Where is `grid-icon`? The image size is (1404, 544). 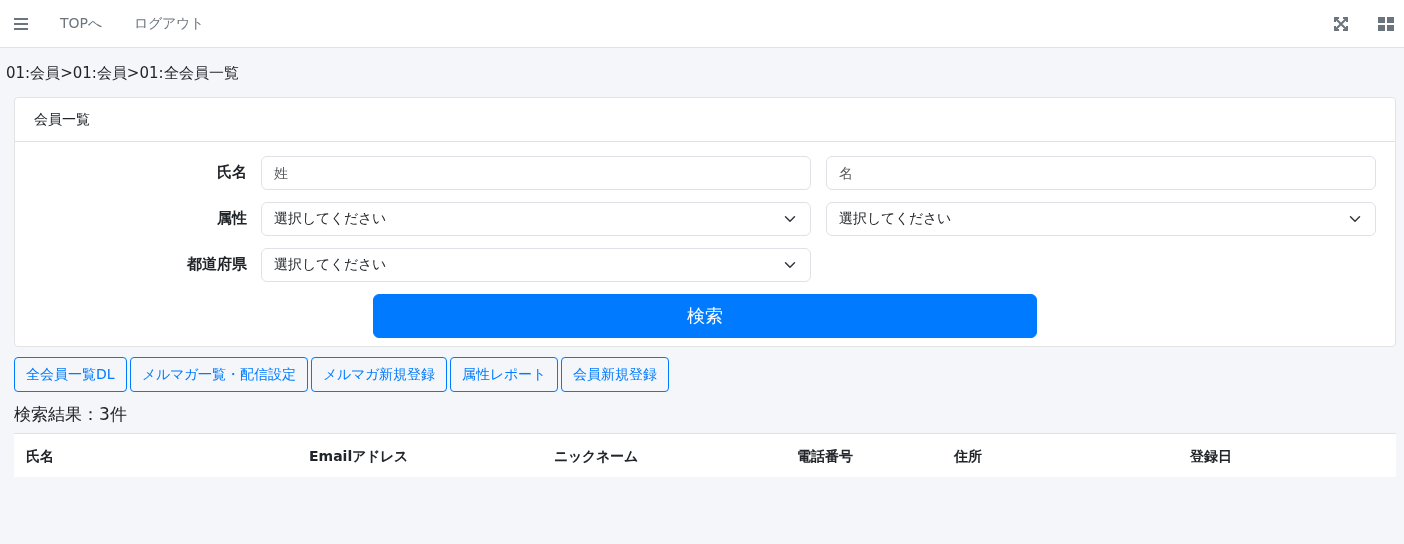
grid-icon is located at coordinates (1386, 23).